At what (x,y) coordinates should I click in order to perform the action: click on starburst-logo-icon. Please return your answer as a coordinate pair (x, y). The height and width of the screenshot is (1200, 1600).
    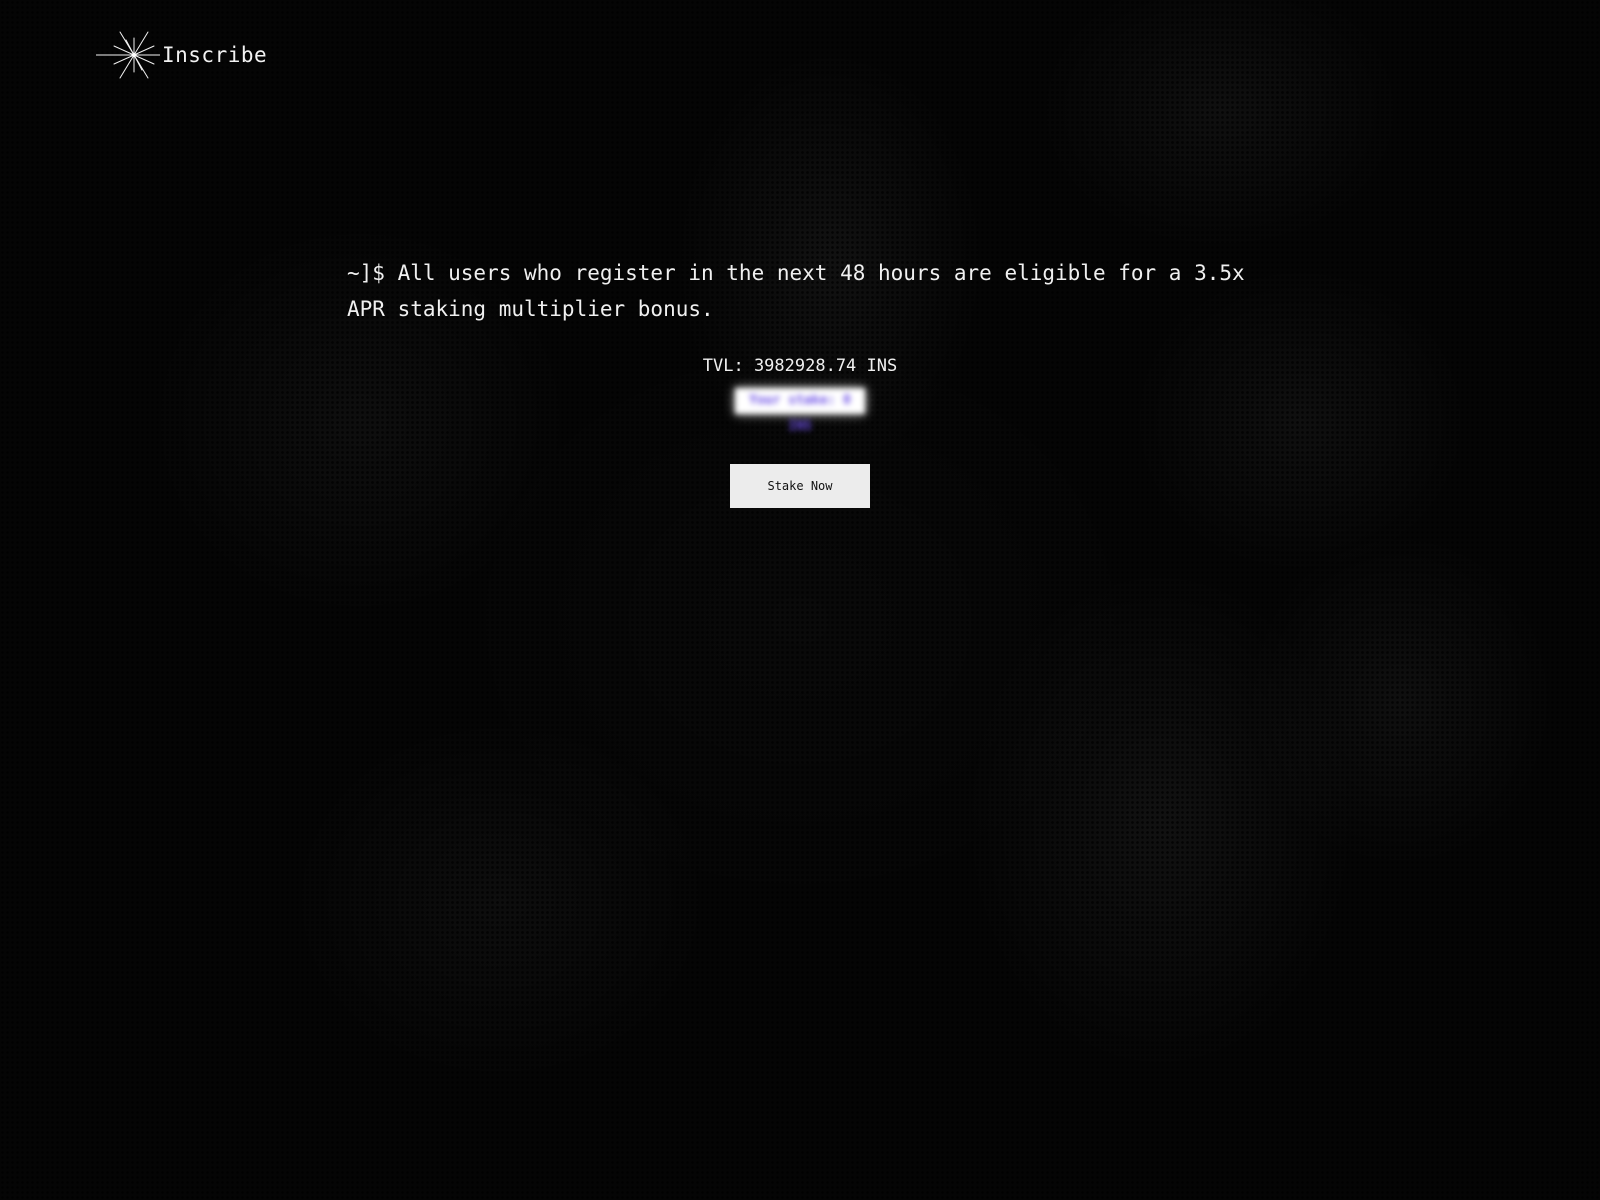
    Looking at the image, I should click on (128, 55).